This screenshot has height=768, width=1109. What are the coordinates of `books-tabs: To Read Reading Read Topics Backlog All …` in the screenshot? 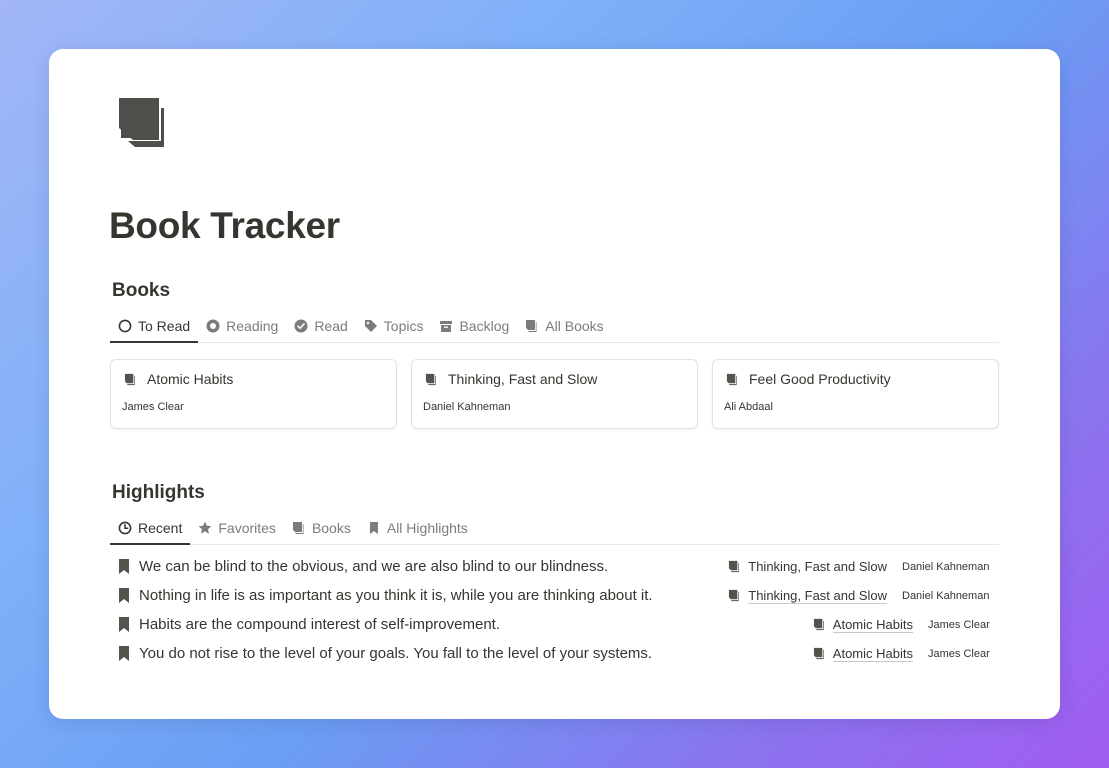 It's located at (554, 326).